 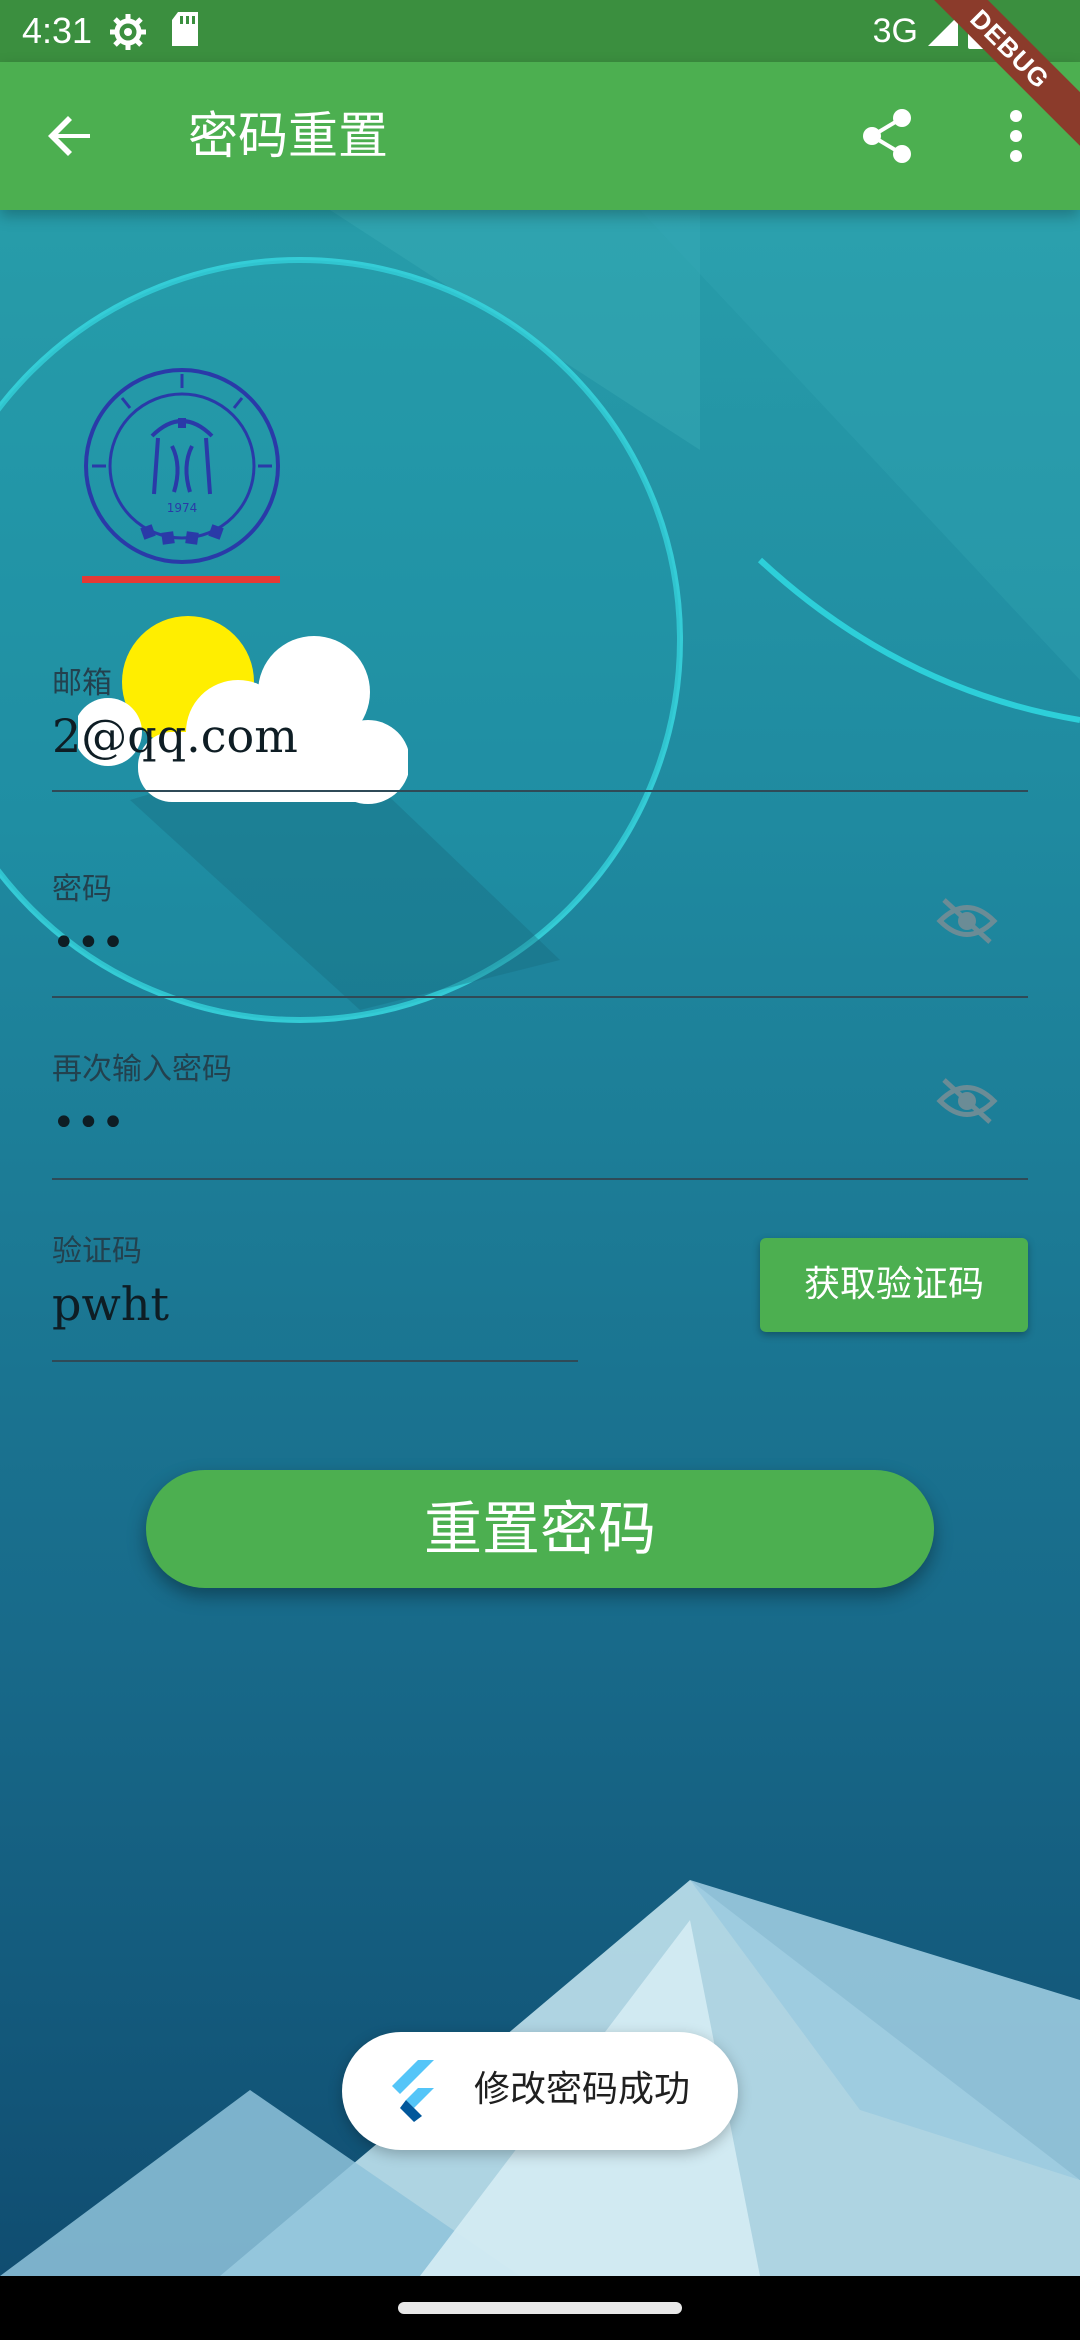 What do you see at coordinates (540, 31) in the screenshot?
I see `status-bar: 4:31 3G` at bounding box center [540, 31].